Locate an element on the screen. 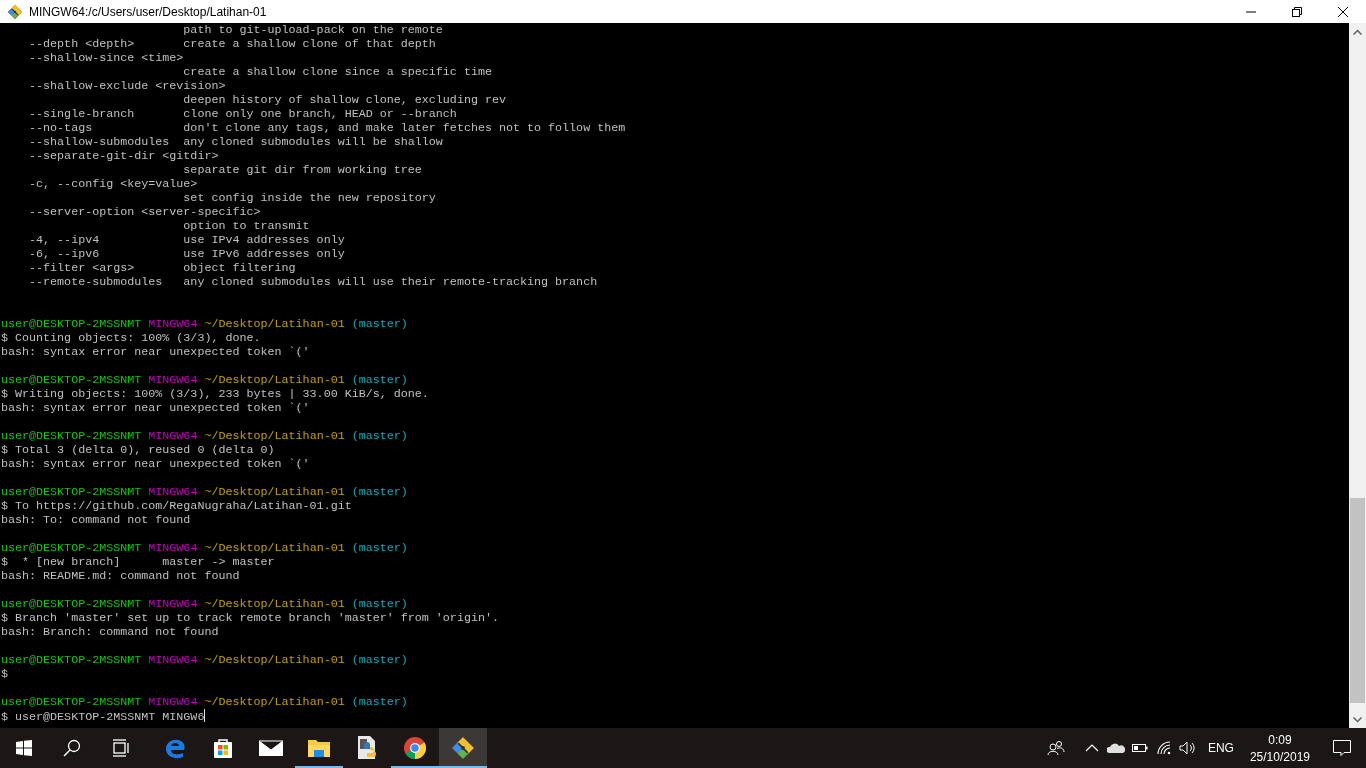 This screenshot has width=1366, height=768. command-line: $ user@DESKTOP-2MSSNMT MINGW6 is located at coordinates (104, 716).